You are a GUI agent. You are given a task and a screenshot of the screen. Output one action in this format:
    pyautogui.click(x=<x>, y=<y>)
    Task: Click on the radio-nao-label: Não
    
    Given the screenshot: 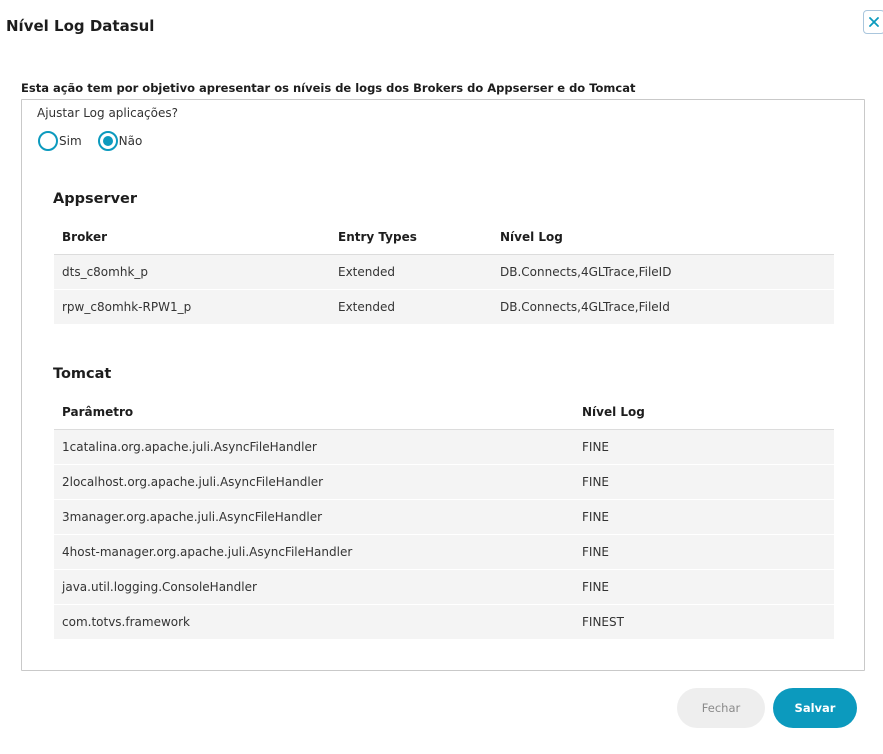 What is the action you would take?
    pyautogui.click(x=130, y=141)
    